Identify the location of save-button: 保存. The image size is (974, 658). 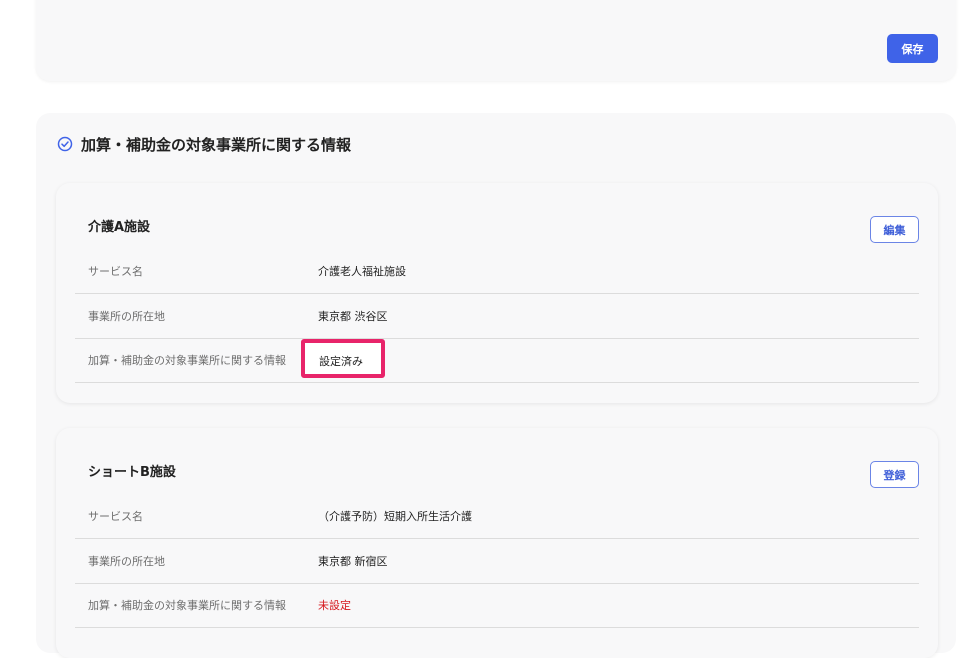
(912, 48).